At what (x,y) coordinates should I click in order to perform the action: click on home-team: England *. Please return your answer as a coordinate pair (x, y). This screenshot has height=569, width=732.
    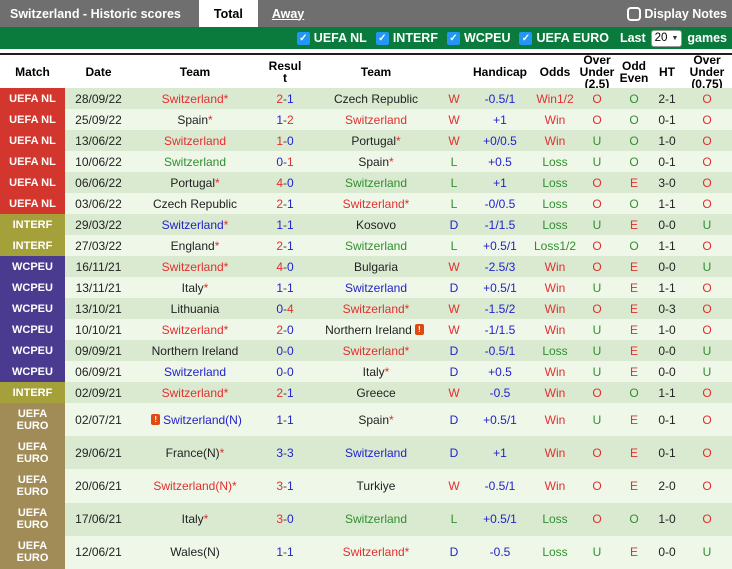
    Looking at the image, I should click on (195, 245).